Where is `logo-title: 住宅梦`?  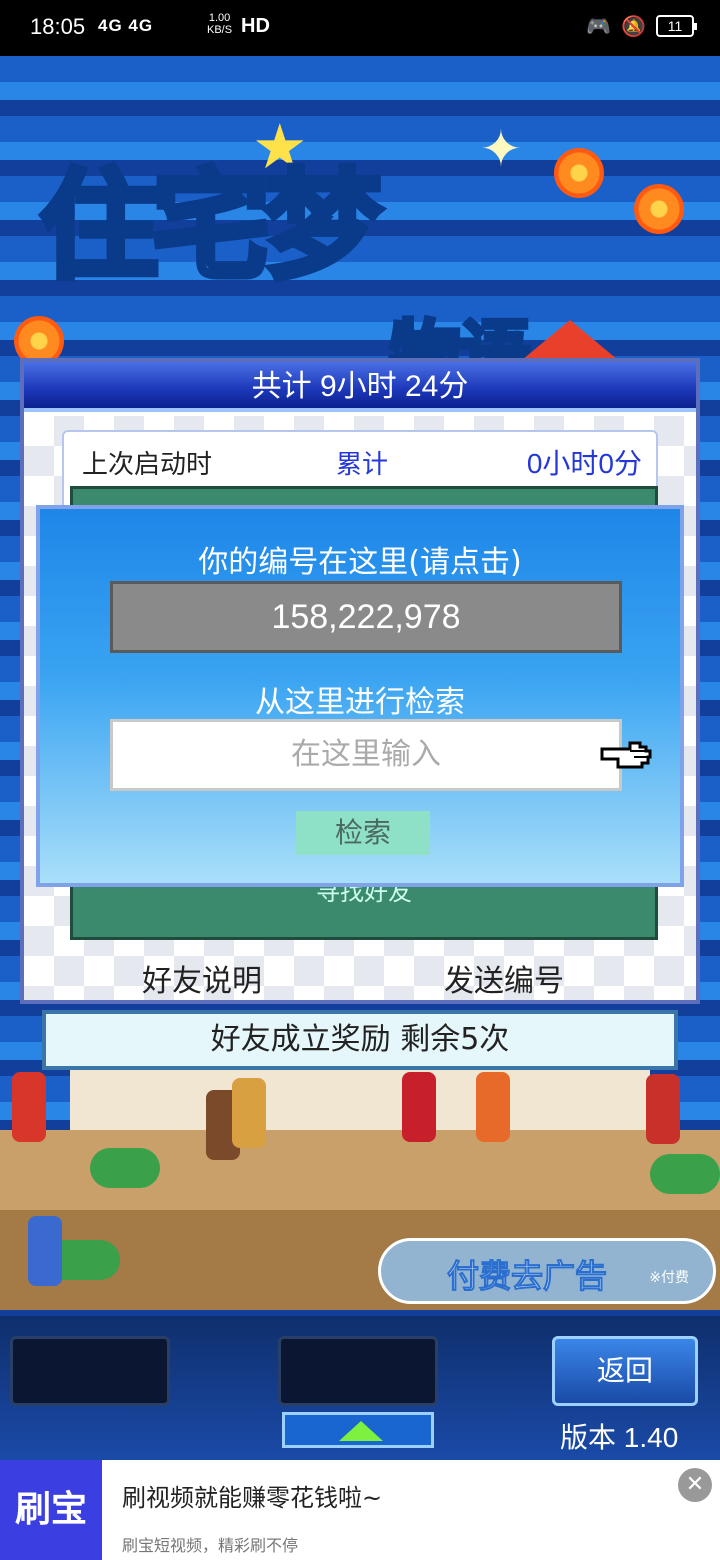
logo-title: 住宅梦 is located at coordinates (211, 225).